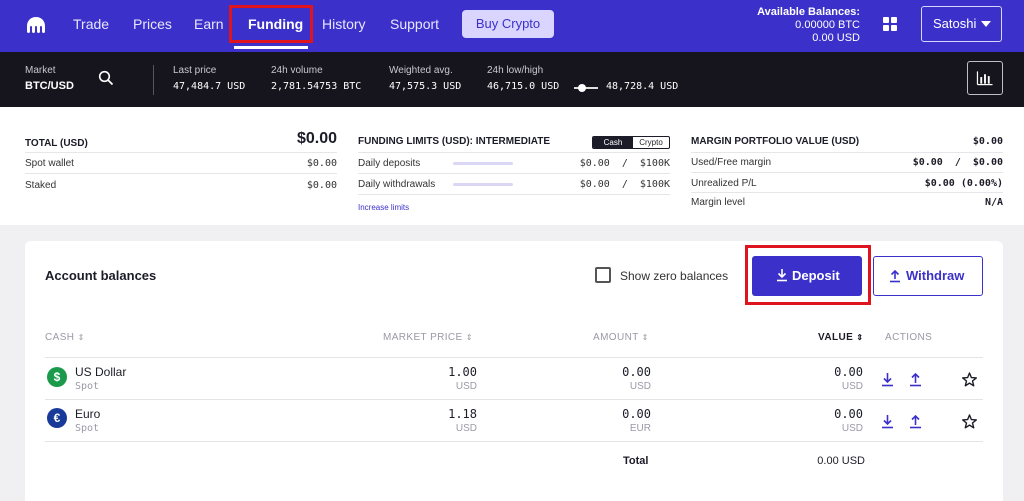  Describe the element at coordinates (890, 24) in the screenshot. I see `grid-icon` at that location.